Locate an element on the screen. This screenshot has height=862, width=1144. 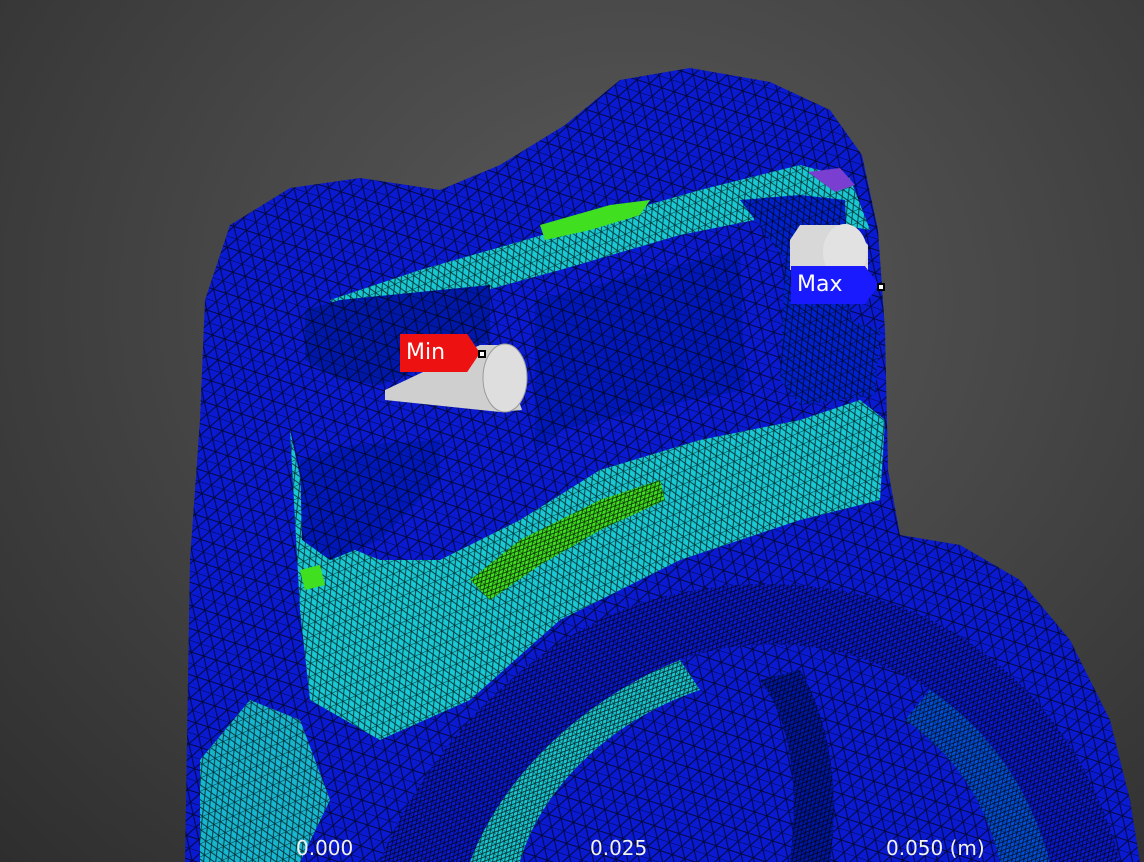
min-probe-anchor is located at coordinates (482, 354).